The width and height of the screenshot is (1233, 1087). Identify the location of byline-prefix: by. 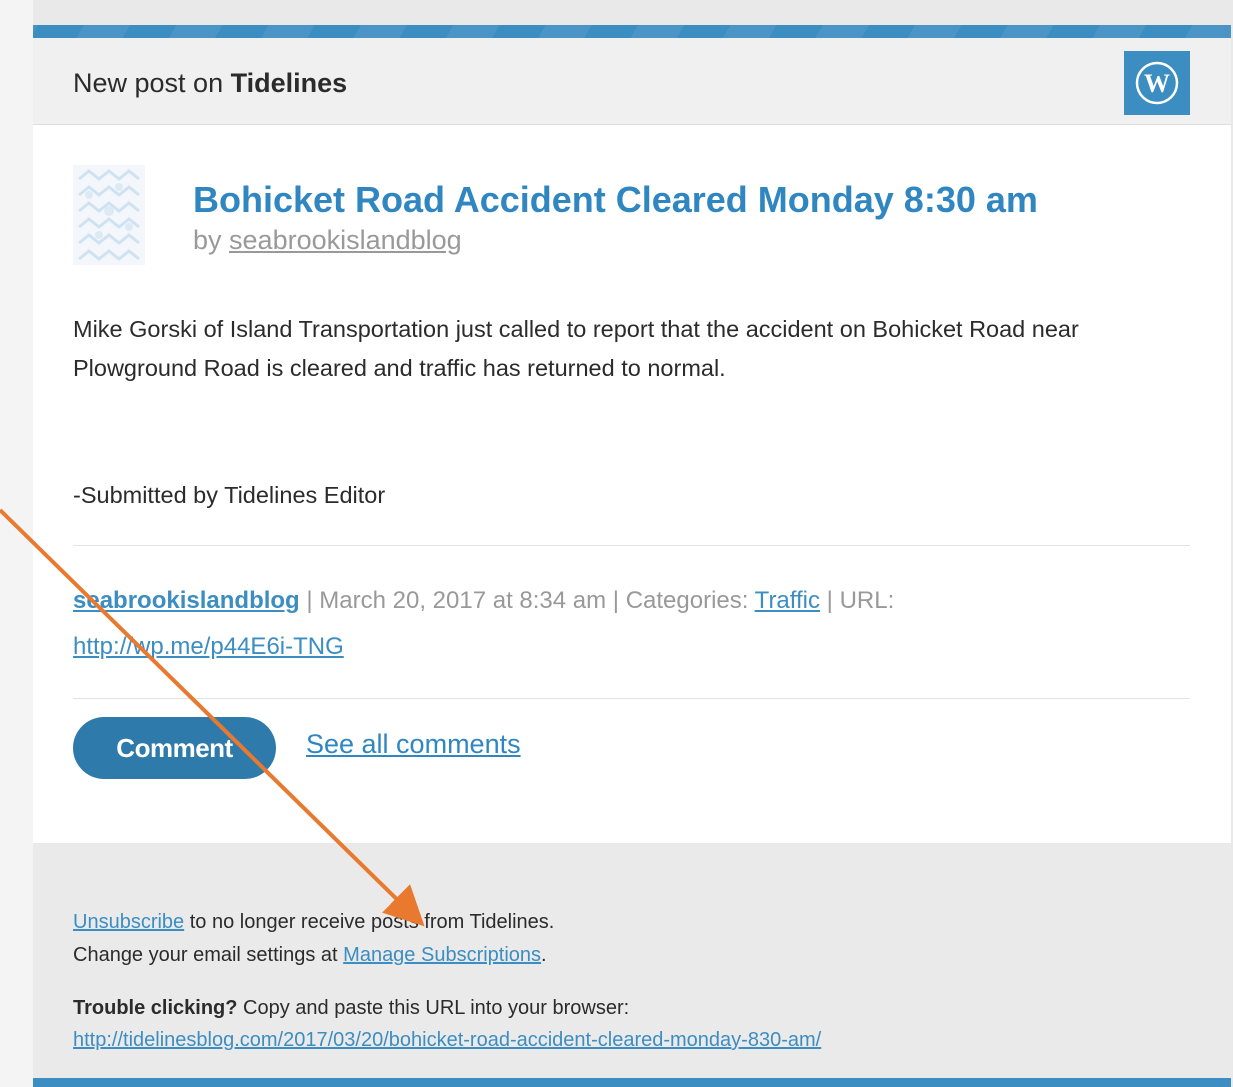
(211, 240).